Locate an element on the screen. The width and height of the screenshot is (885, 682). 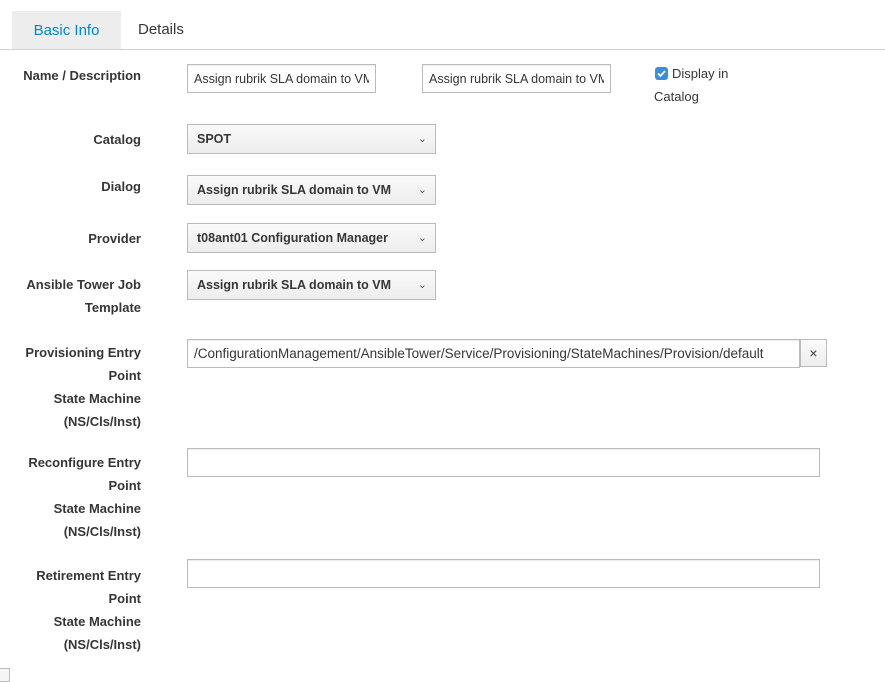
dialog-label: Dialog is located at coordinates (121, 186).